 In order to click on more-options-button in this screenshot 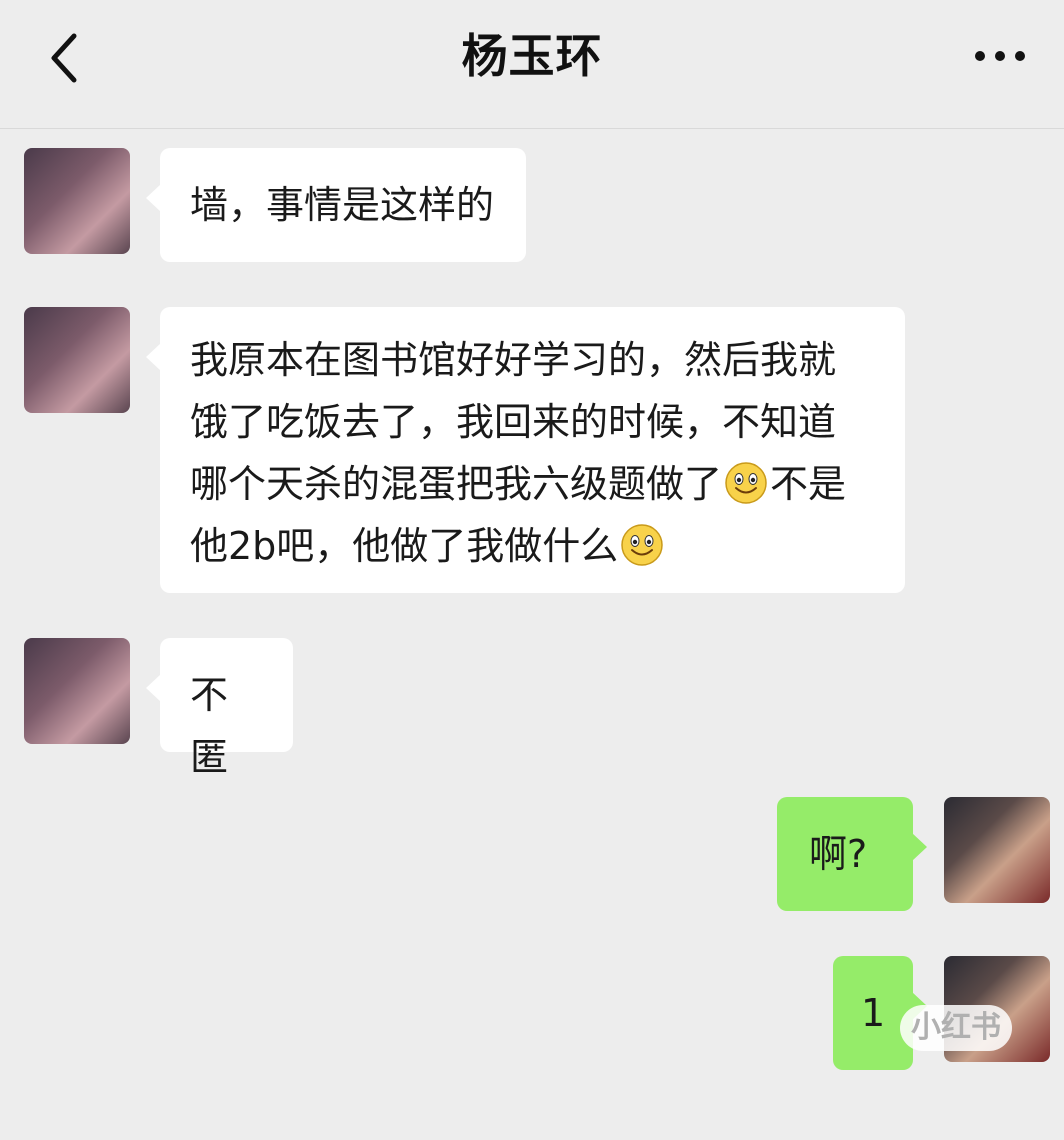, I will do `click(1000, 56)`.